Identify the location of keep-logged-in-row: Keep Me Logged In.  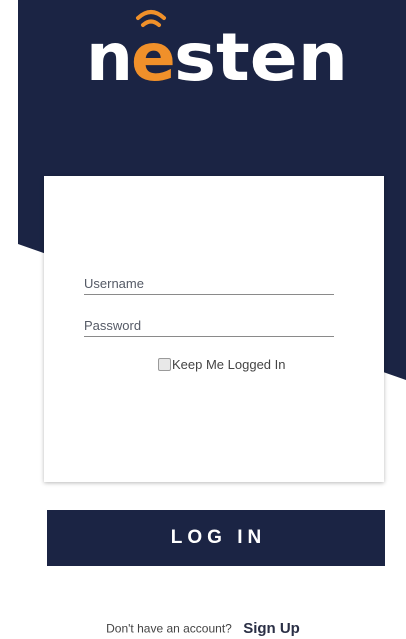
(221, 364).